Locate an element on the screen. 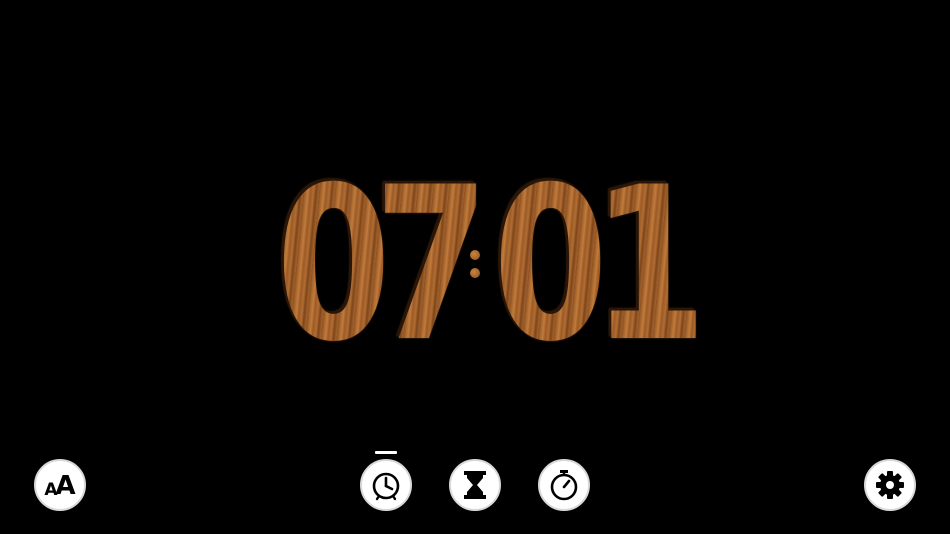  font-size-button: A A is located at coordinates (60, 485).